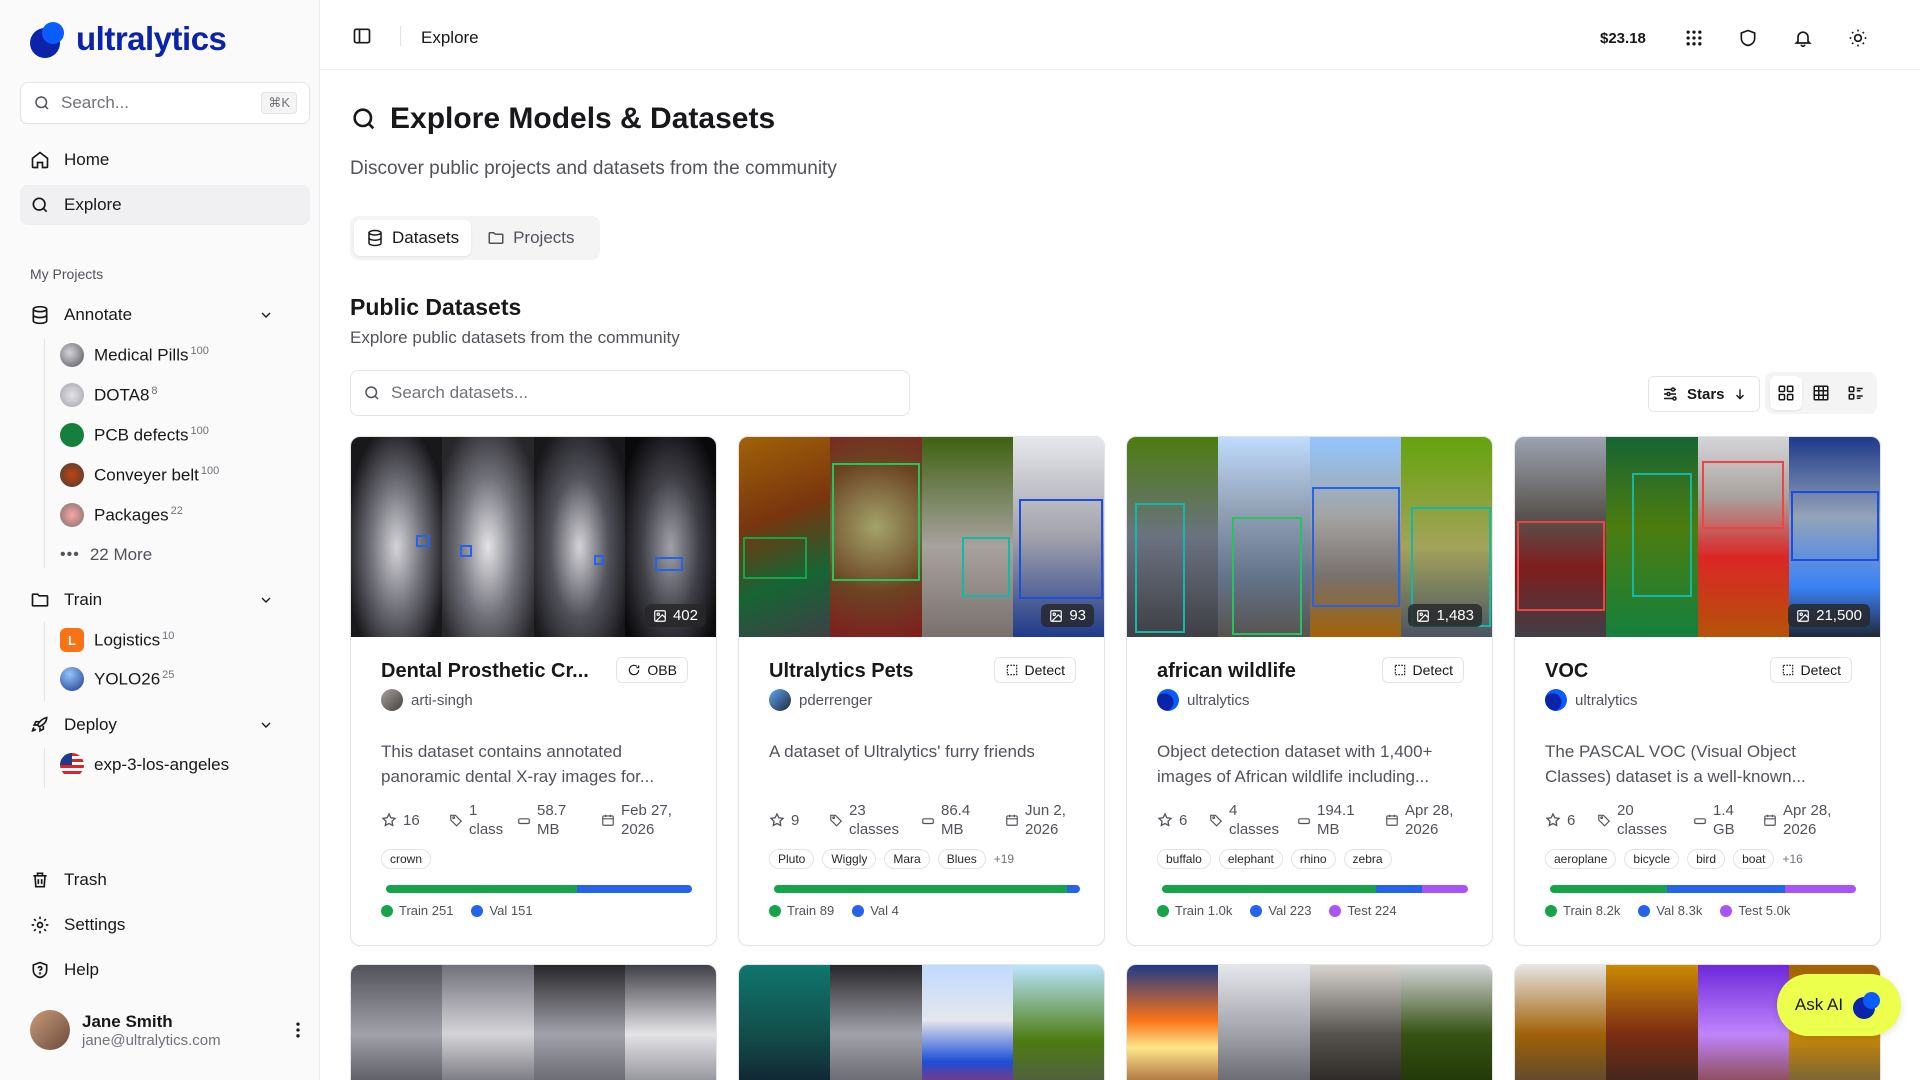  Describe the element at coordinates (685, 615) in the screenshot. I see `image-count: 402` at that location.